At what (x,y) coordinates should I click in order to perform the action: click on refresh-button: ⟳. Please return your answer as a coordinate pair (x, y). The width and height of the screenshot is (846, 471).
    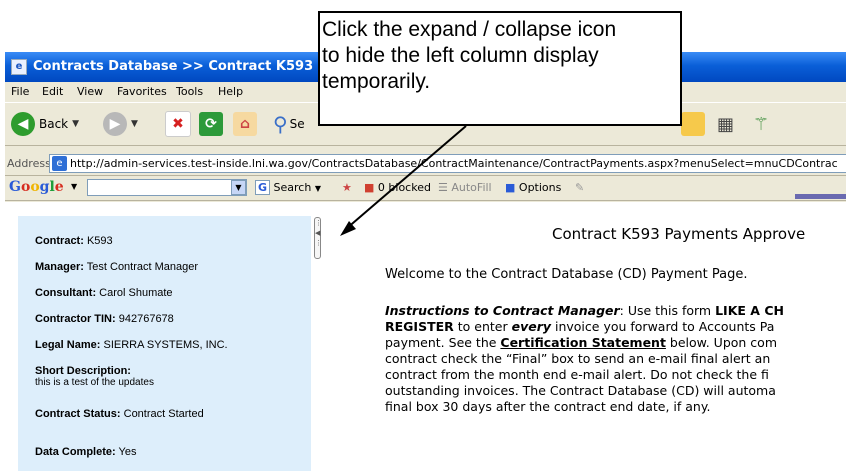
    Looking at the image, I should click on (211, 124).